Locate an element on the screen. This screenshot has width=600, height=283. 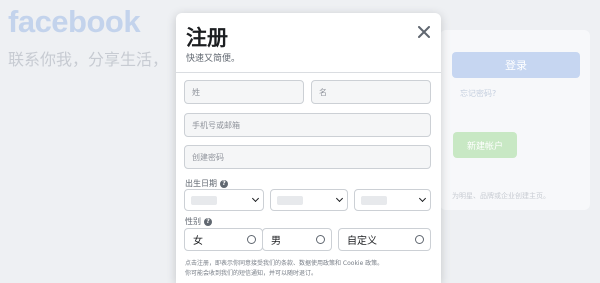
first-name-placeholder: 名 is located at coordinates (323, 92).